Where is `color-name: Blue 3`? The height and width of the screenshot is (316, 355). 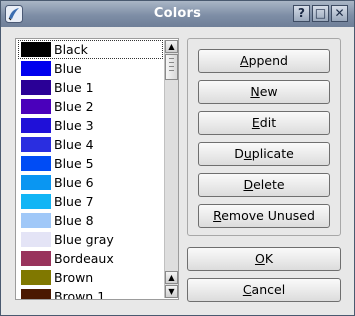 color-name: Blue 3 is located at coordinates (74, 125).